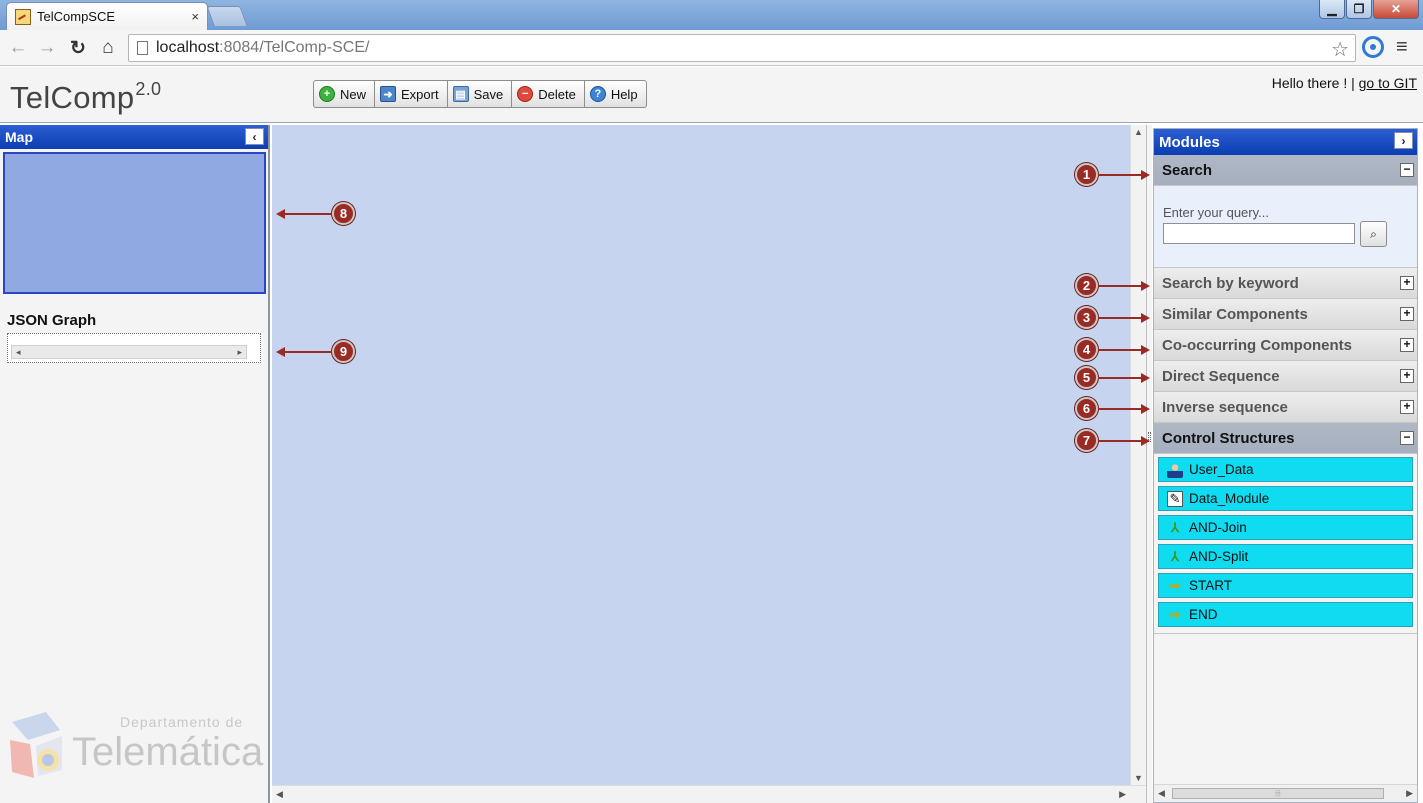 The image size is (1423, 803). I want to click on telematica-logo: Departamento de Telemática, so click(135, 750).